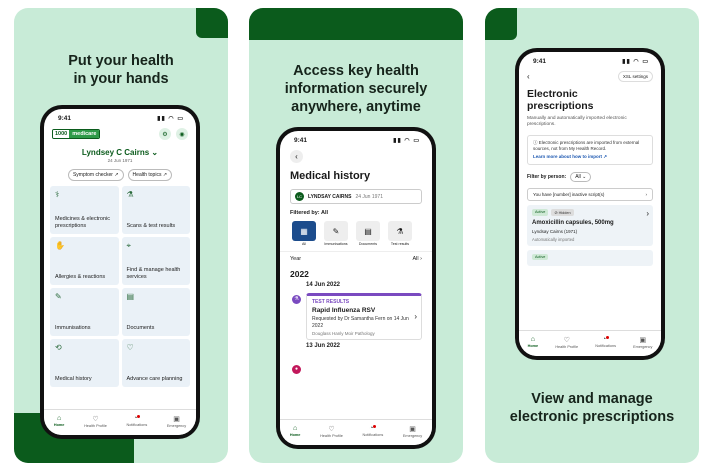 The height and width of the screenshot is (465, 708). Describe the element at coordinates (296, 369) in the screenshot. I see `record-icon: ●` at that location.